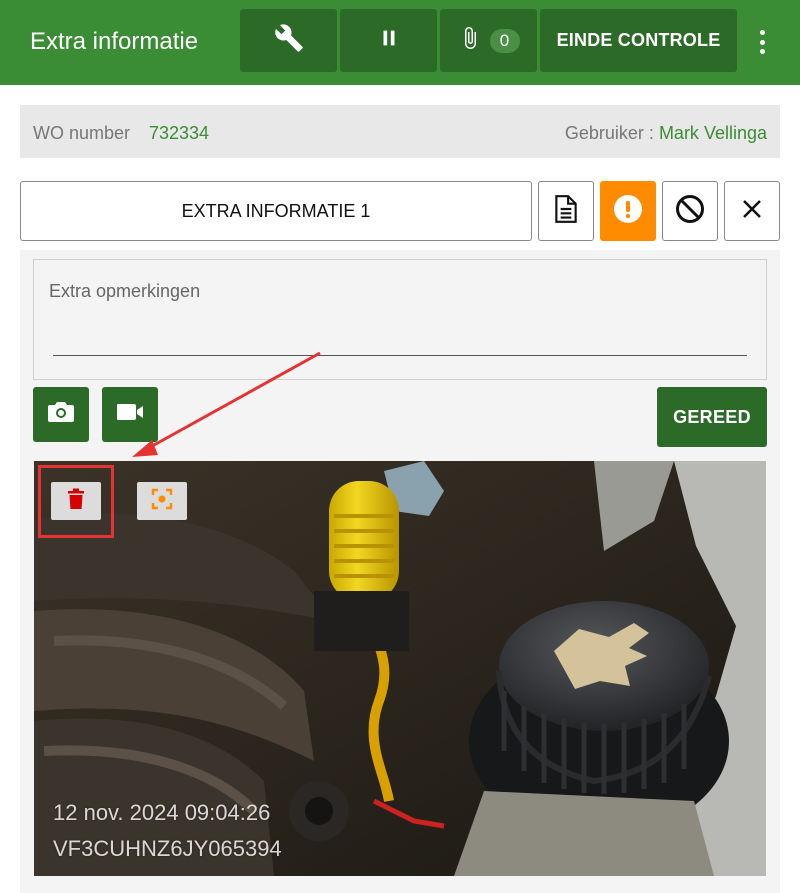  I want to click on close-button, so click(752, 211).